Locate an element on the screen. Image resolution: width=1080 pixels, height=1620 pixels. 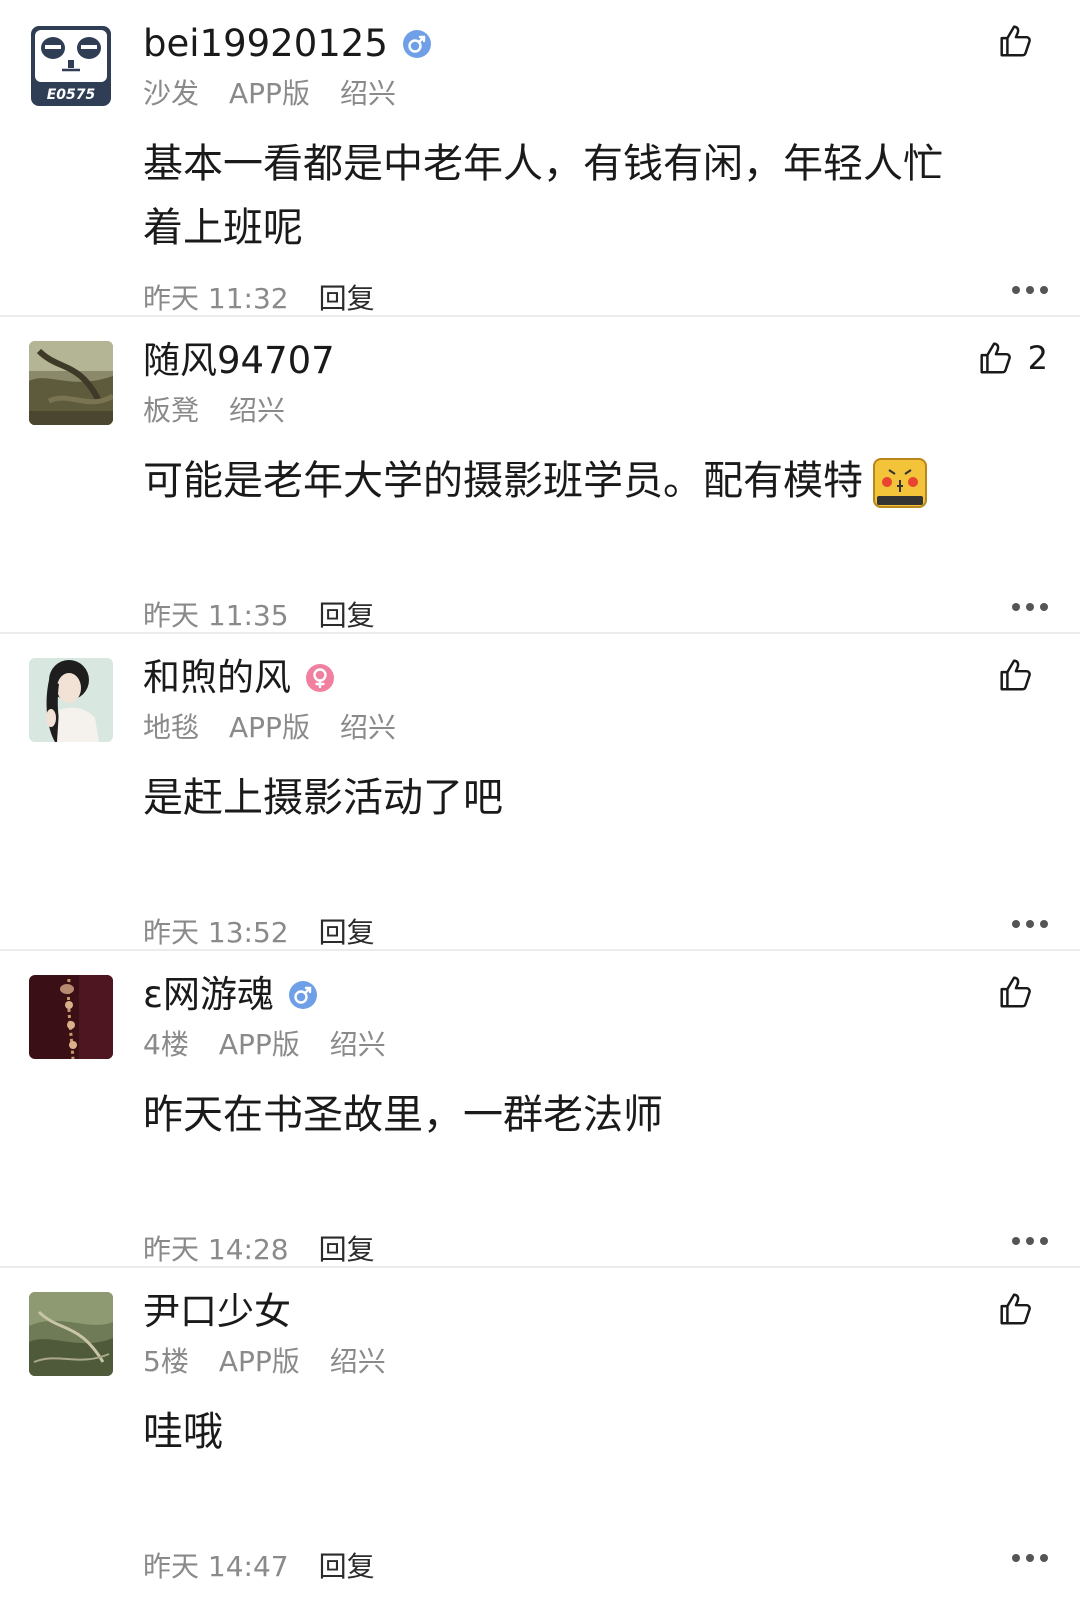
comment-meta: 5楼 APP版 绍兴 is located at coordinates (279, 1360).